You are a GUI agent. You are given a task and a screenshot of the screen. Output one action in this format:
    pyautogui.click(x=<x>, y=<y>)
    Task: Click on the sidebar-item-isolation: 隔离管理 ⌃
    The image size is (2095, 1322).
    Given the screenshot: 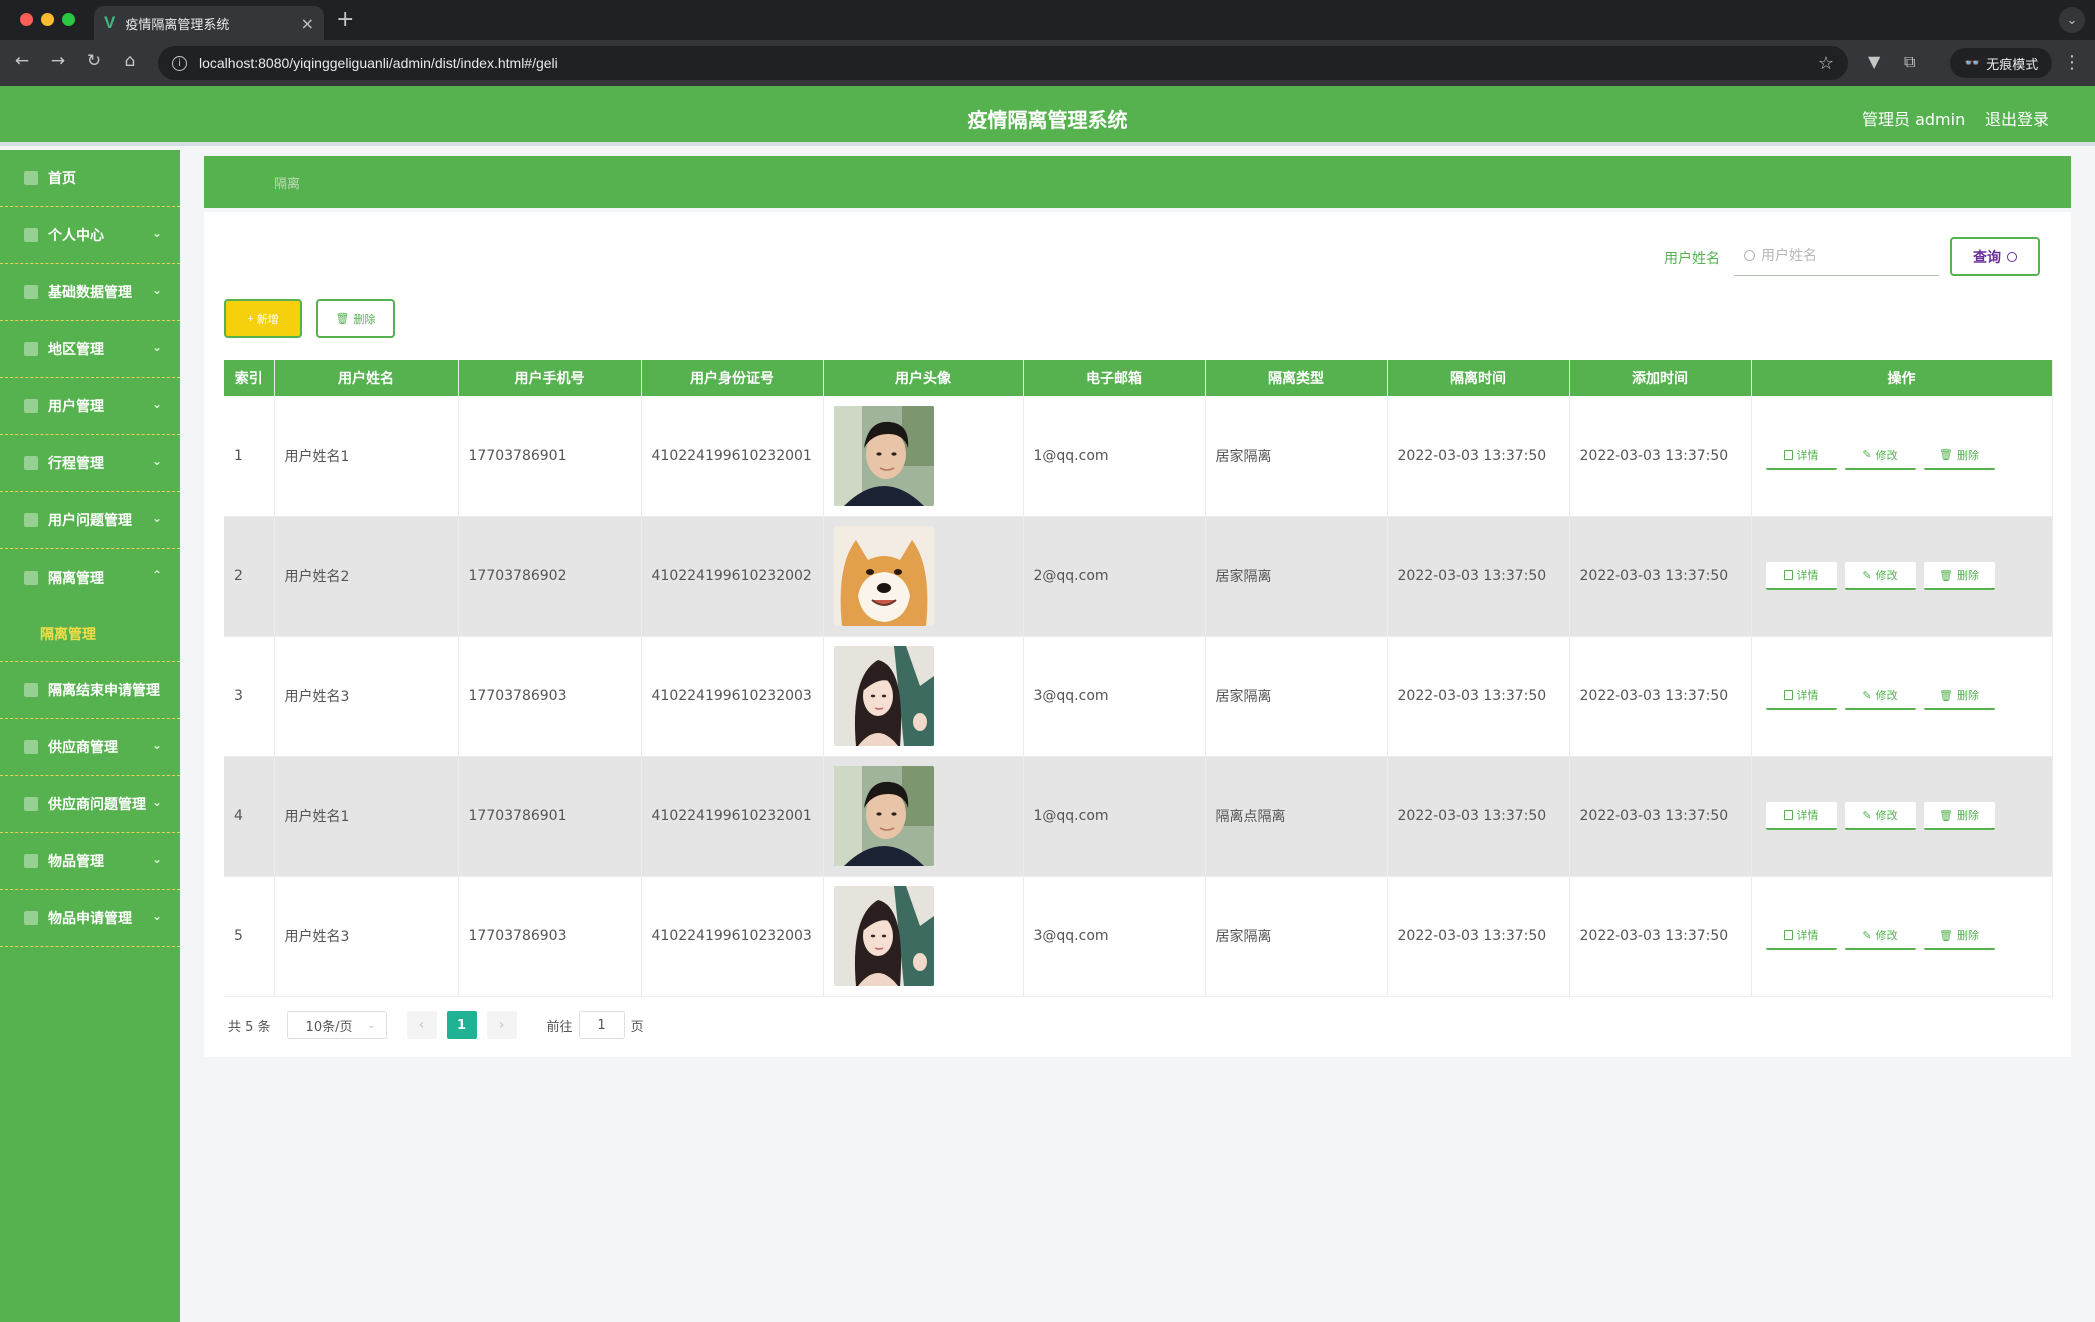 What is the action you would take?
    pyautogui.click(x=90, y=577)
    